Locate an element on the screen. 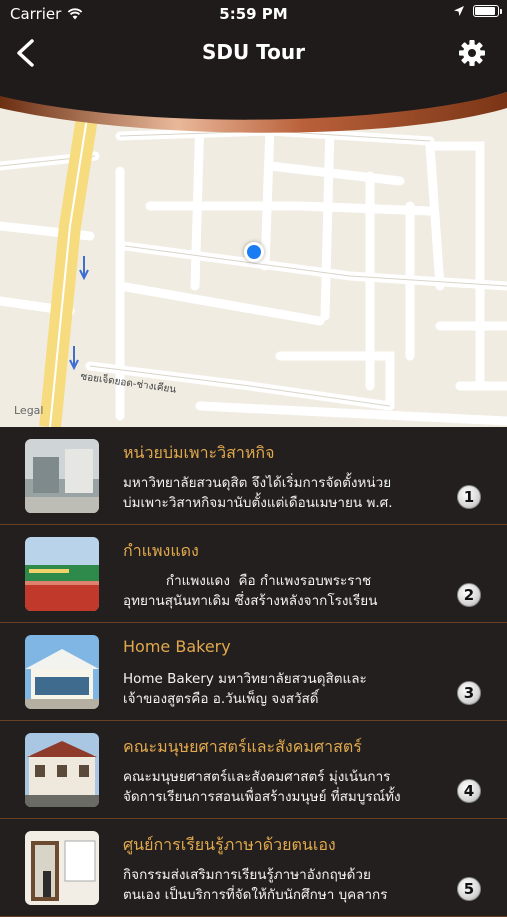 This screenshot has width=507, height=917. gear-icon is located at coordinates (472, 53).